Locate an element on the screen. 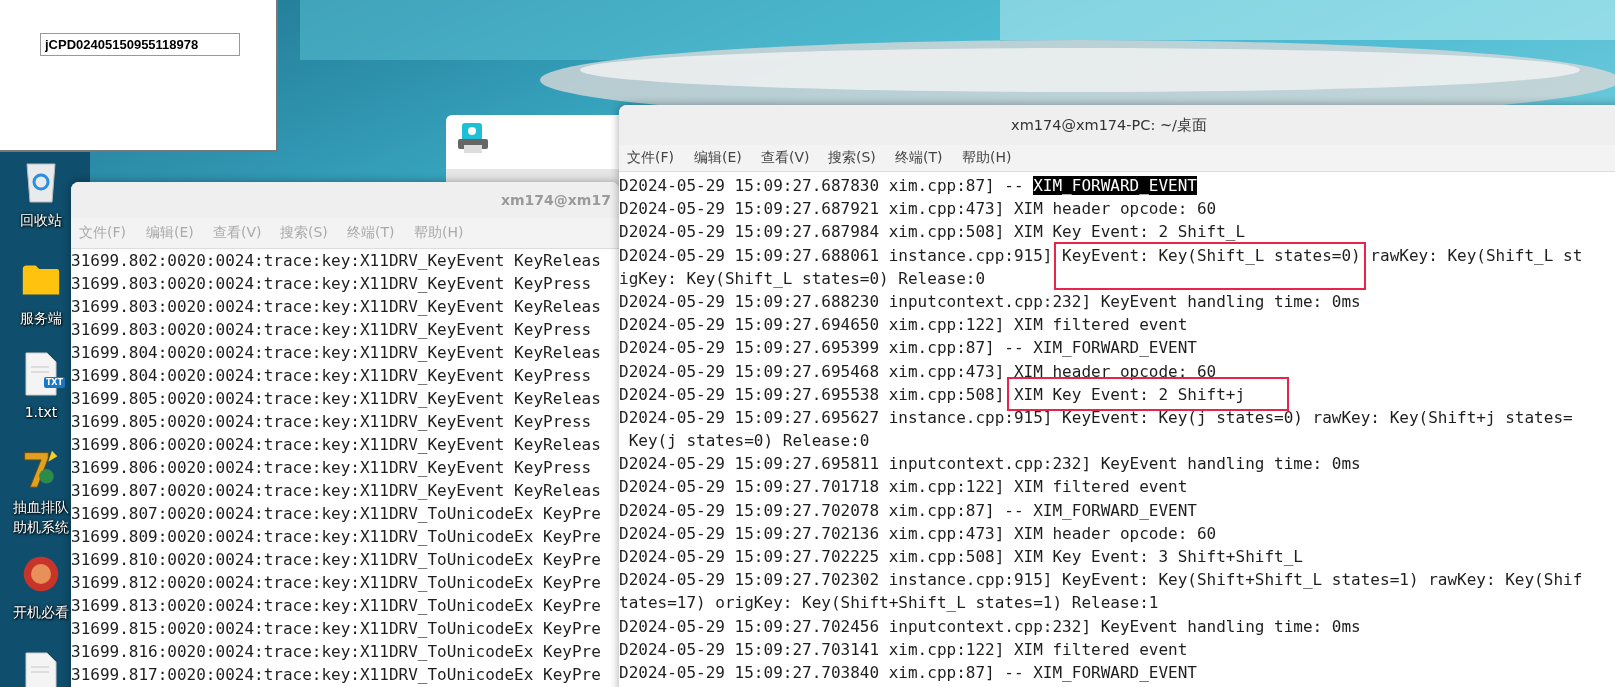 The width and height of the screenshot is (1615, 687). terminal-line: 31699.809:0020:0024:trace:key:X11DRV_ToUnicodeEx KeyPre is located at coordinates (336, 536).